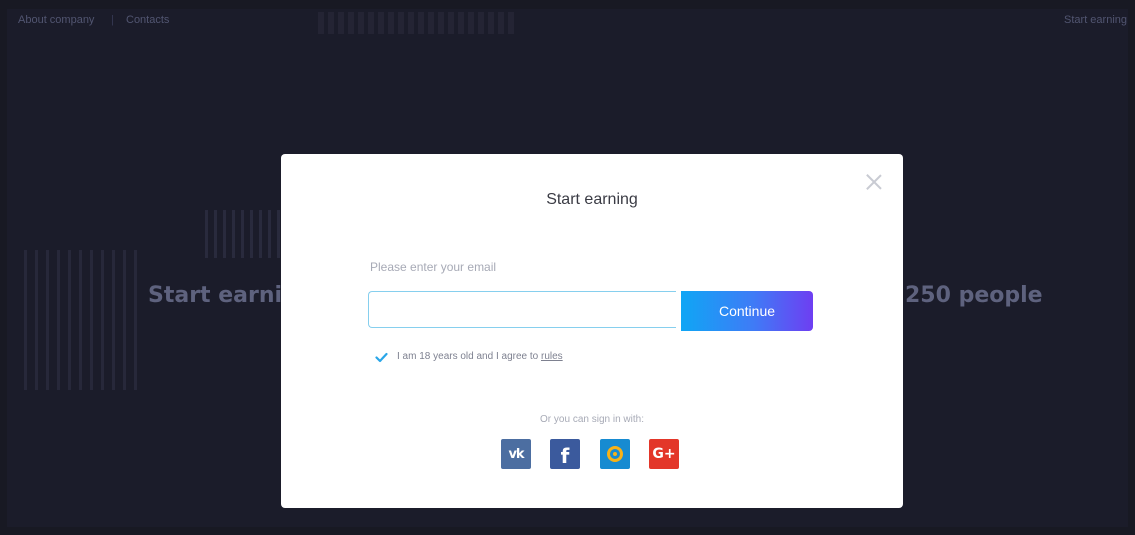 The height and width of the screenshot is (535, 1135). What do you see at coordinates (592, 199) in the screenshot?
I see `modal-title: Start earning` at bounding box center [592, 199].